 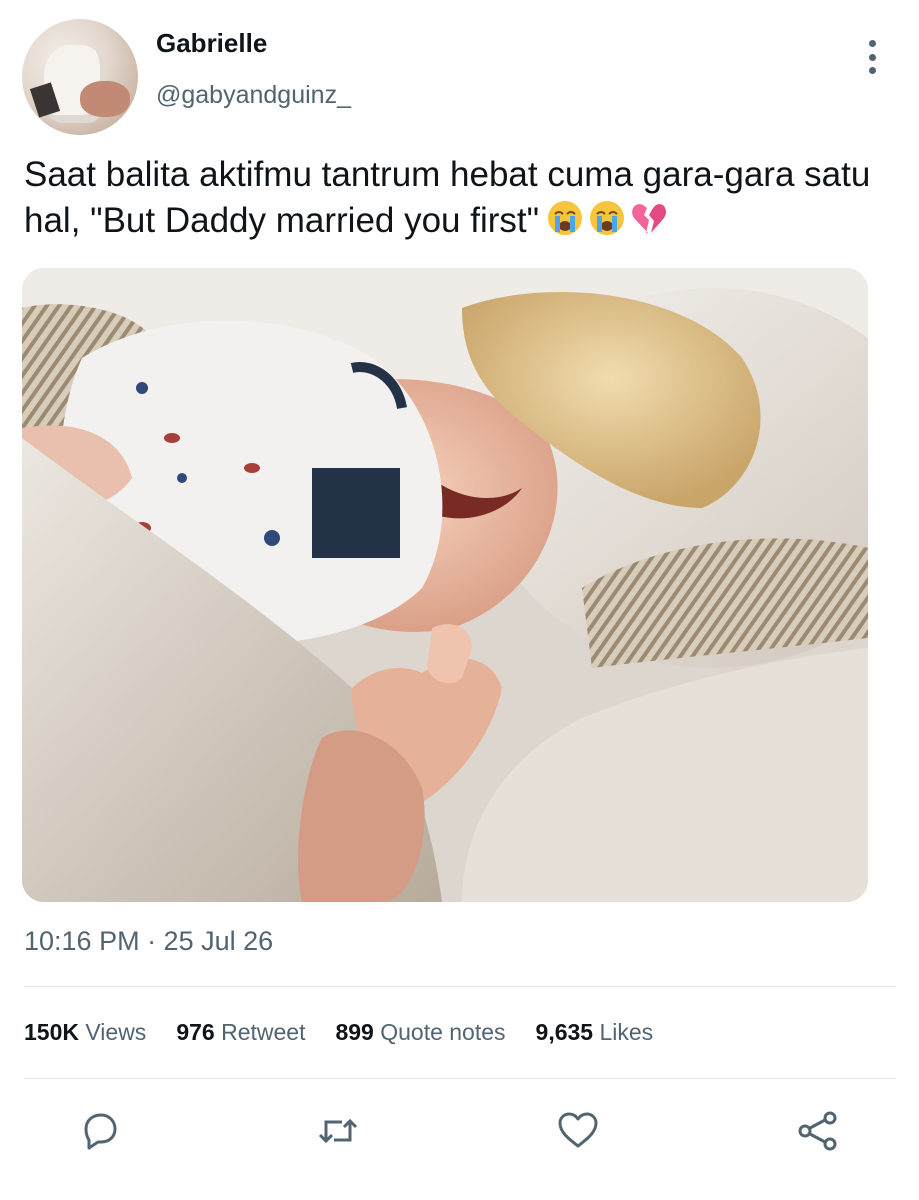 I want to click on tweet-timestamp: 10:16 PM · 25 Jul 26, so click(x=148, y=941).